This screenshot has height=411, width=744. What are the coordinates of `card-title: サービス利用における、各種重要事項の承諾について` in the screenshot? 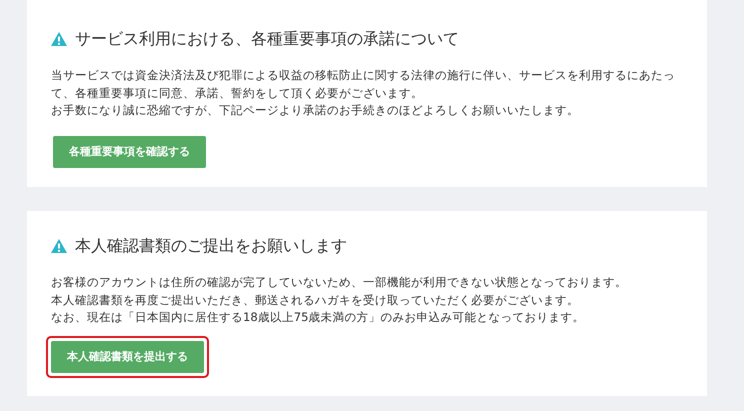 It's located at (267, 39).